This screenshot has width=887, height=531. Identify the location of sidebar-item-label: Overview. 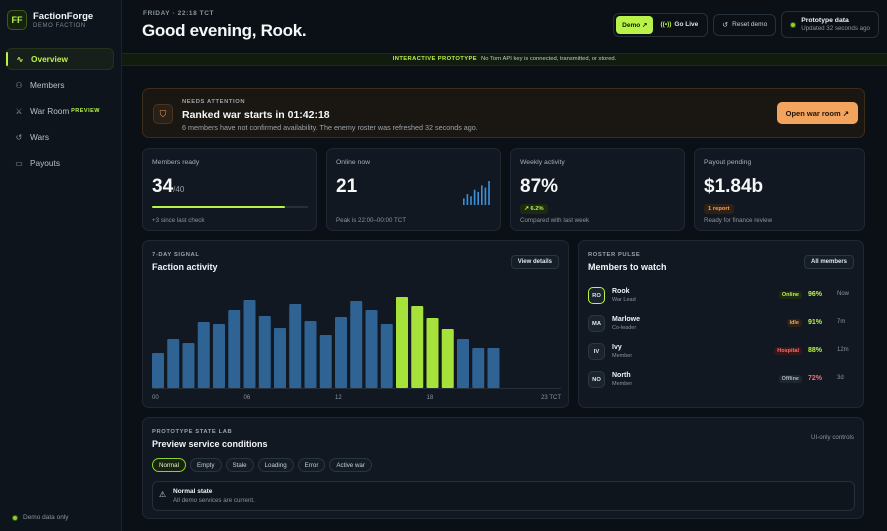
(49, 59).